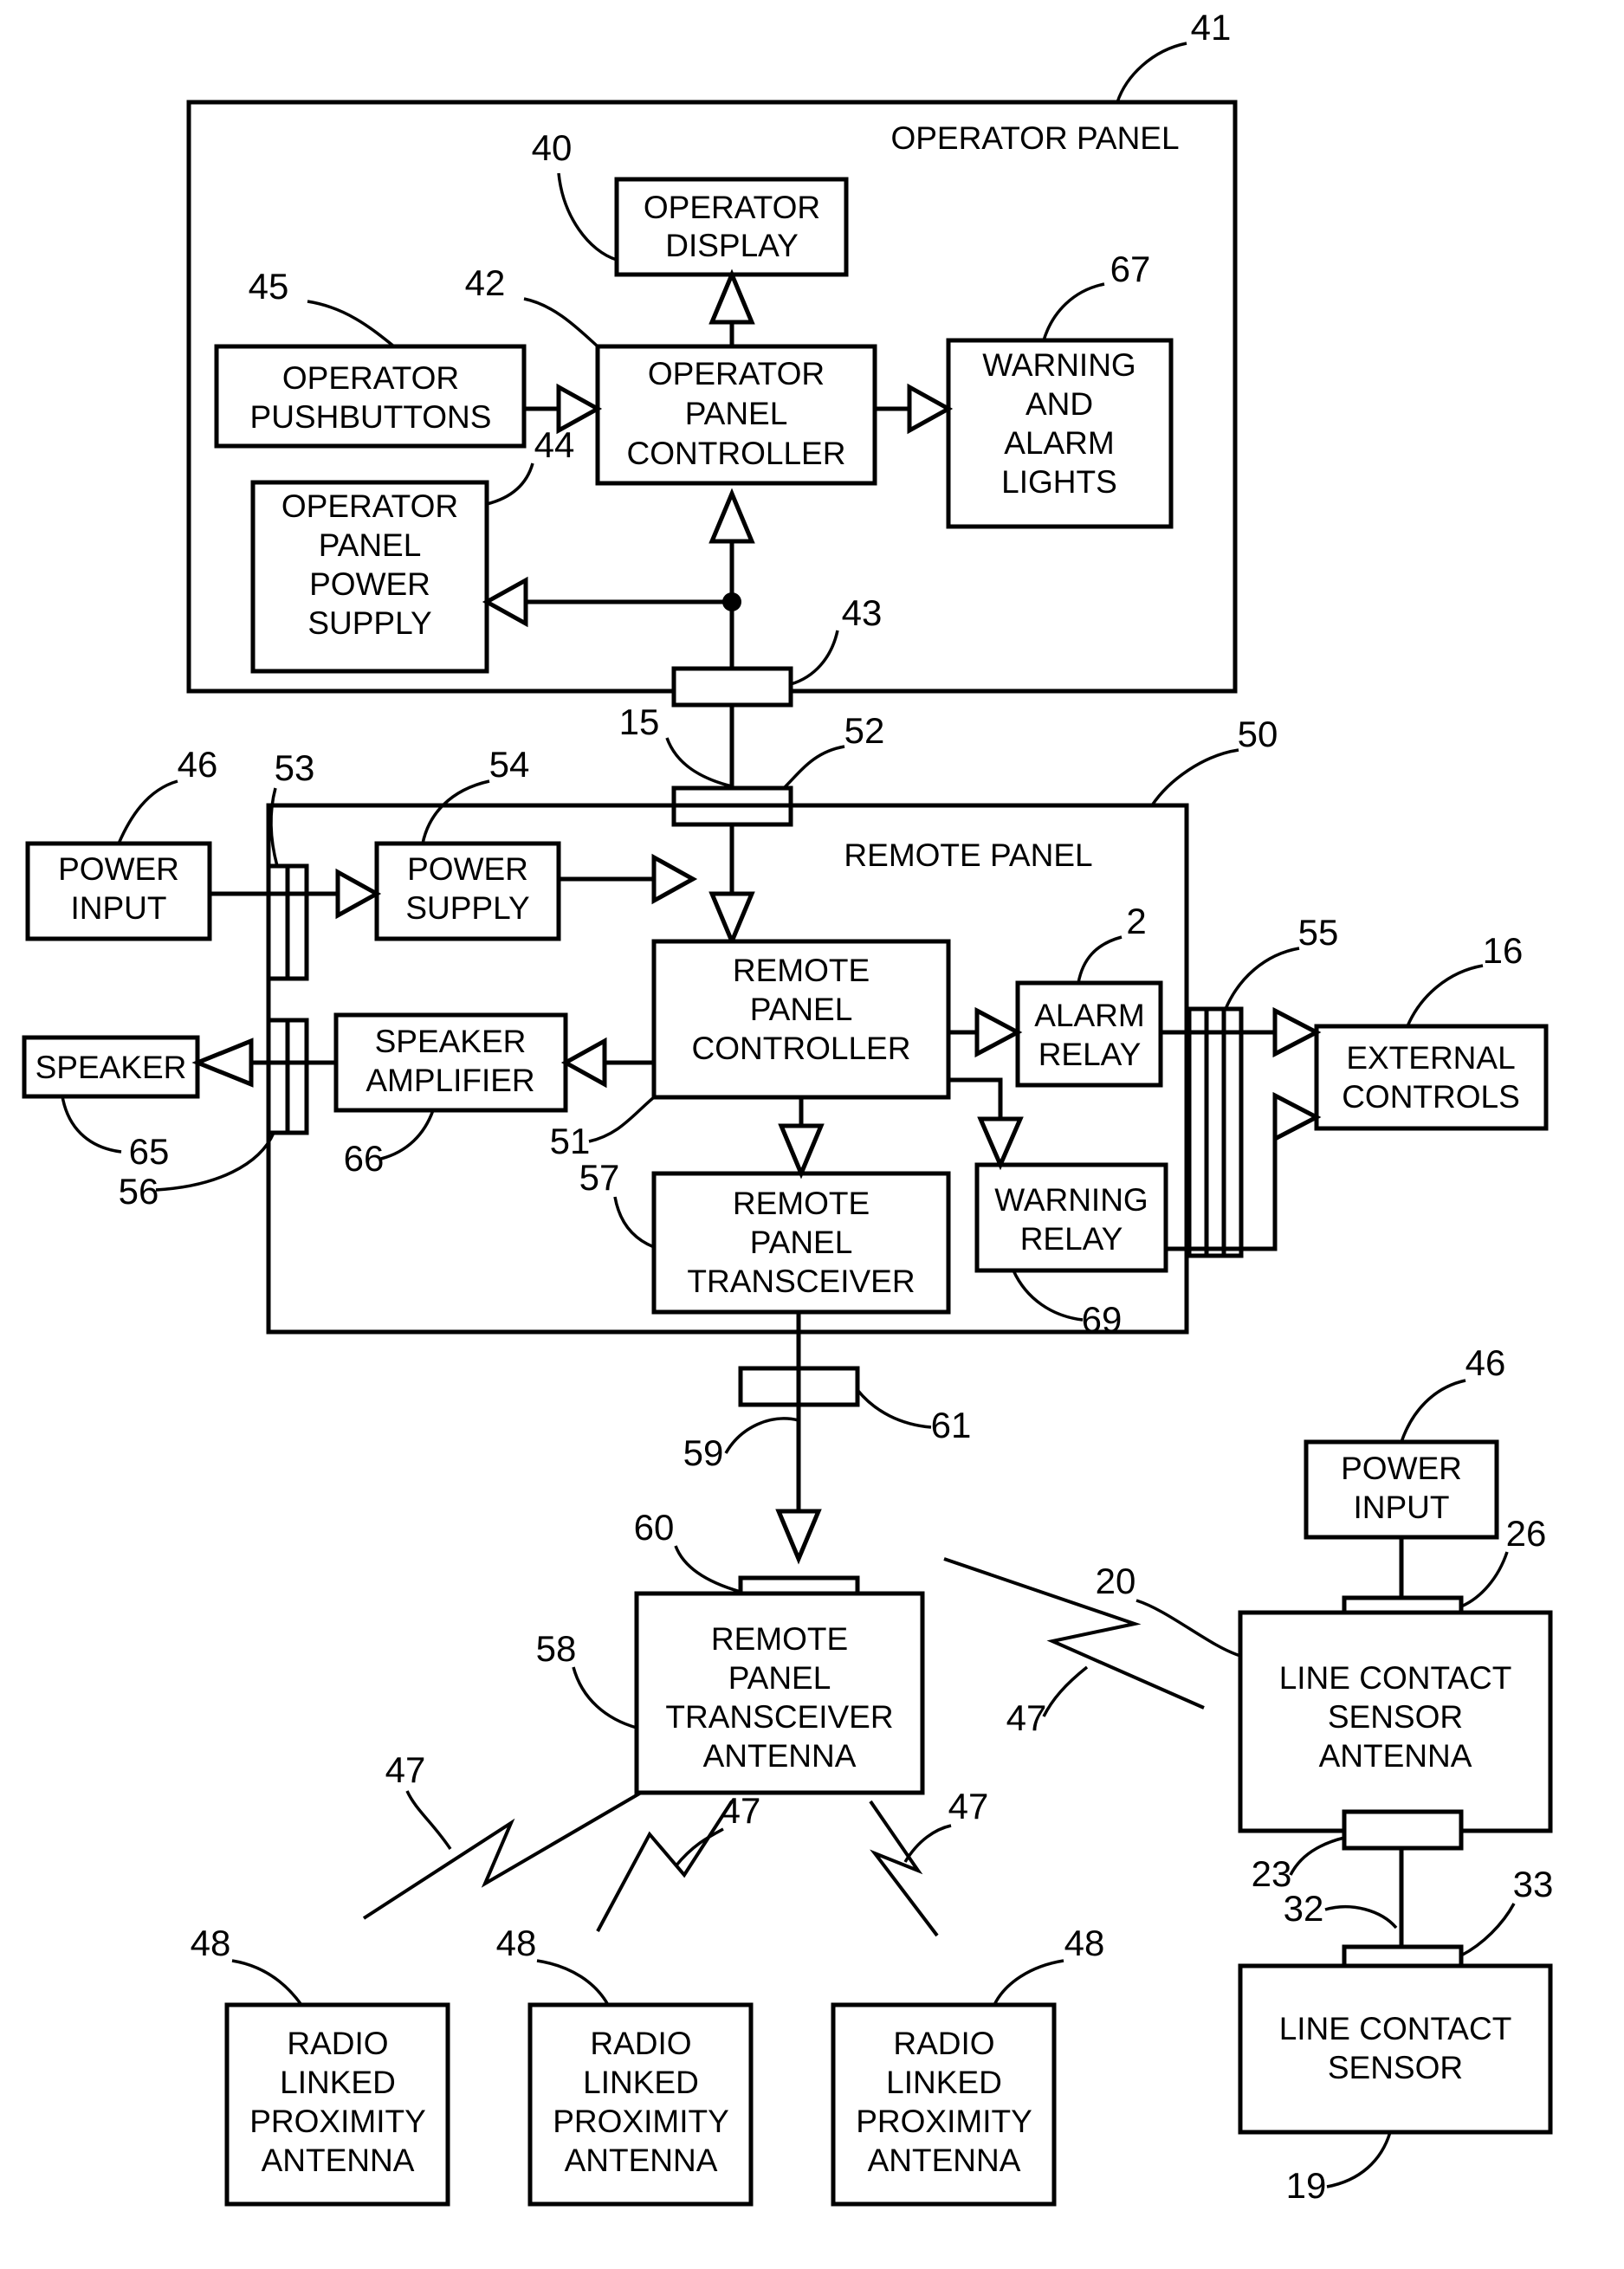  I want to click on label-warning-alarm-lights-l3: ALARM, so click(1059, 443).